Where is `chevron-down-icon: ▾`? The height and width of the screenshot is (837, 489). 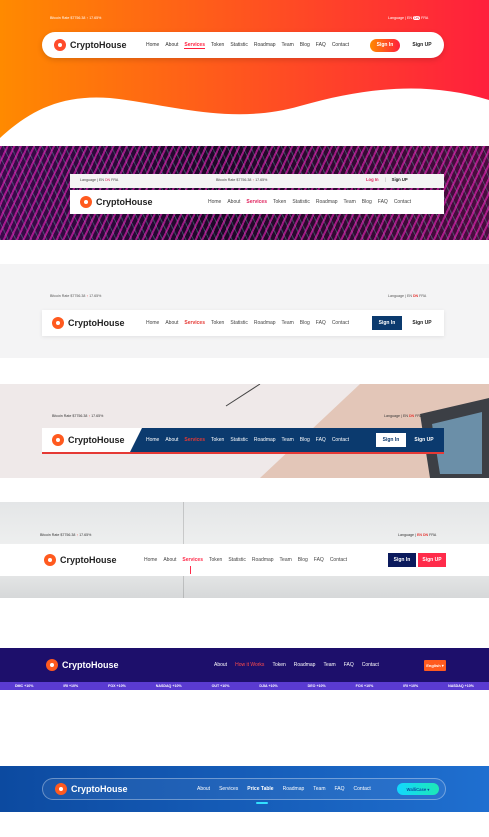
chevron-down-icon: ▾ is located at coordinates (442, 665).